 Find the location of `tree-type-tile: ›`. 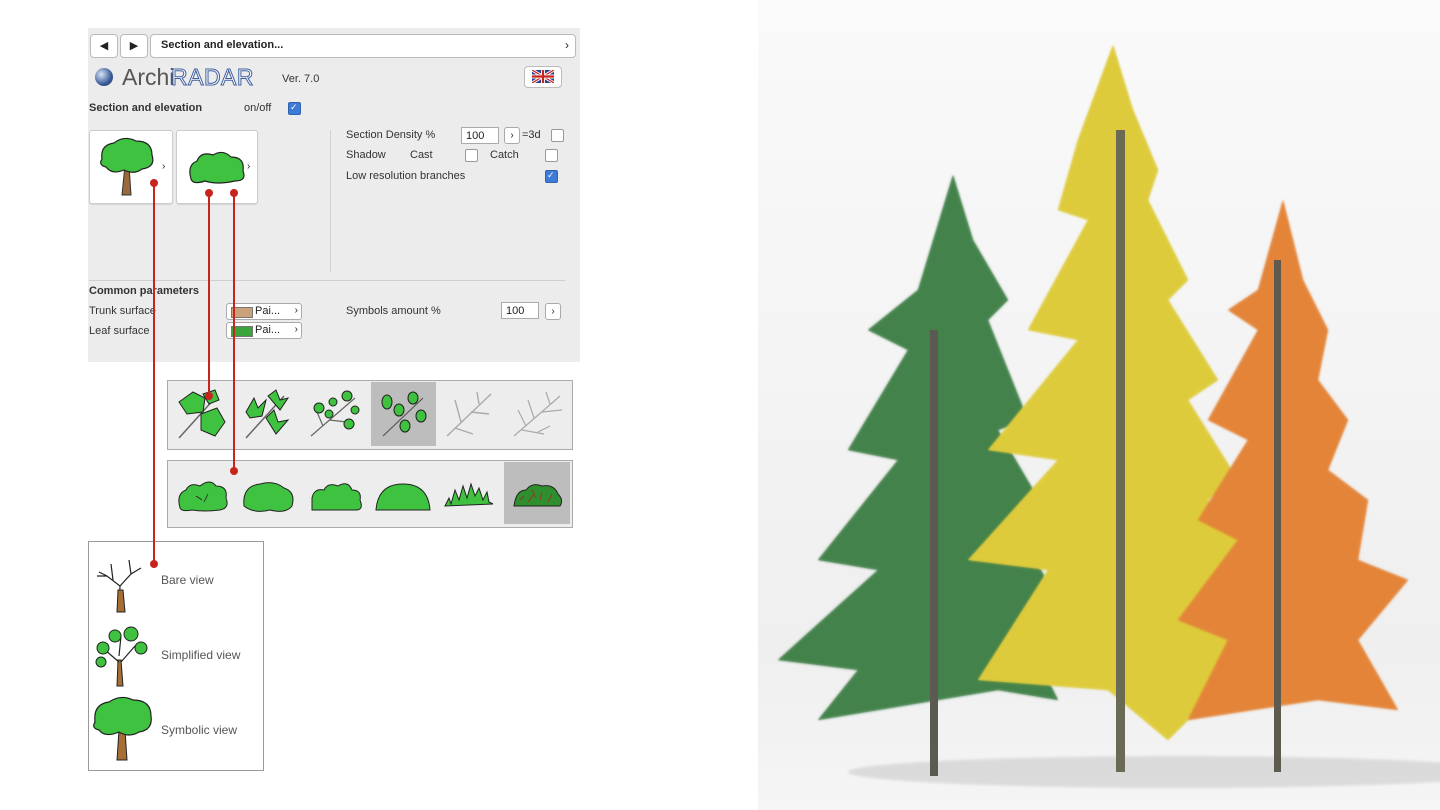

tree-type-tile: › is located at coordinates (131, 167).